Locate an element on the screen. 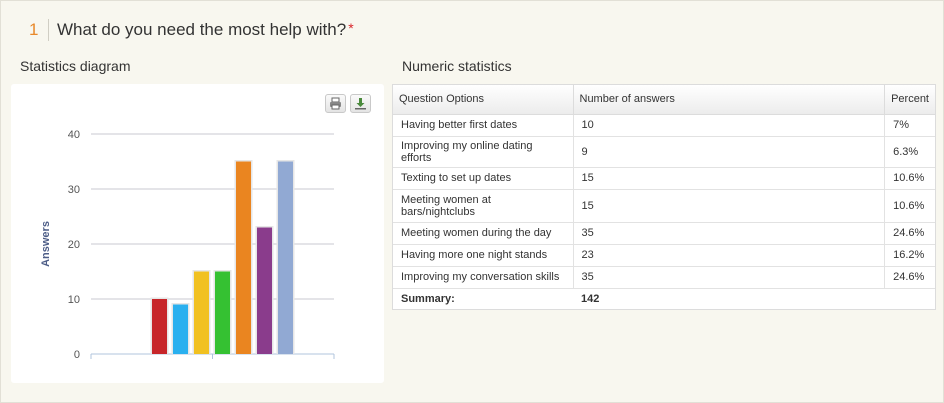  percent-cell: 6.3% is located at coordinates (909, 152).